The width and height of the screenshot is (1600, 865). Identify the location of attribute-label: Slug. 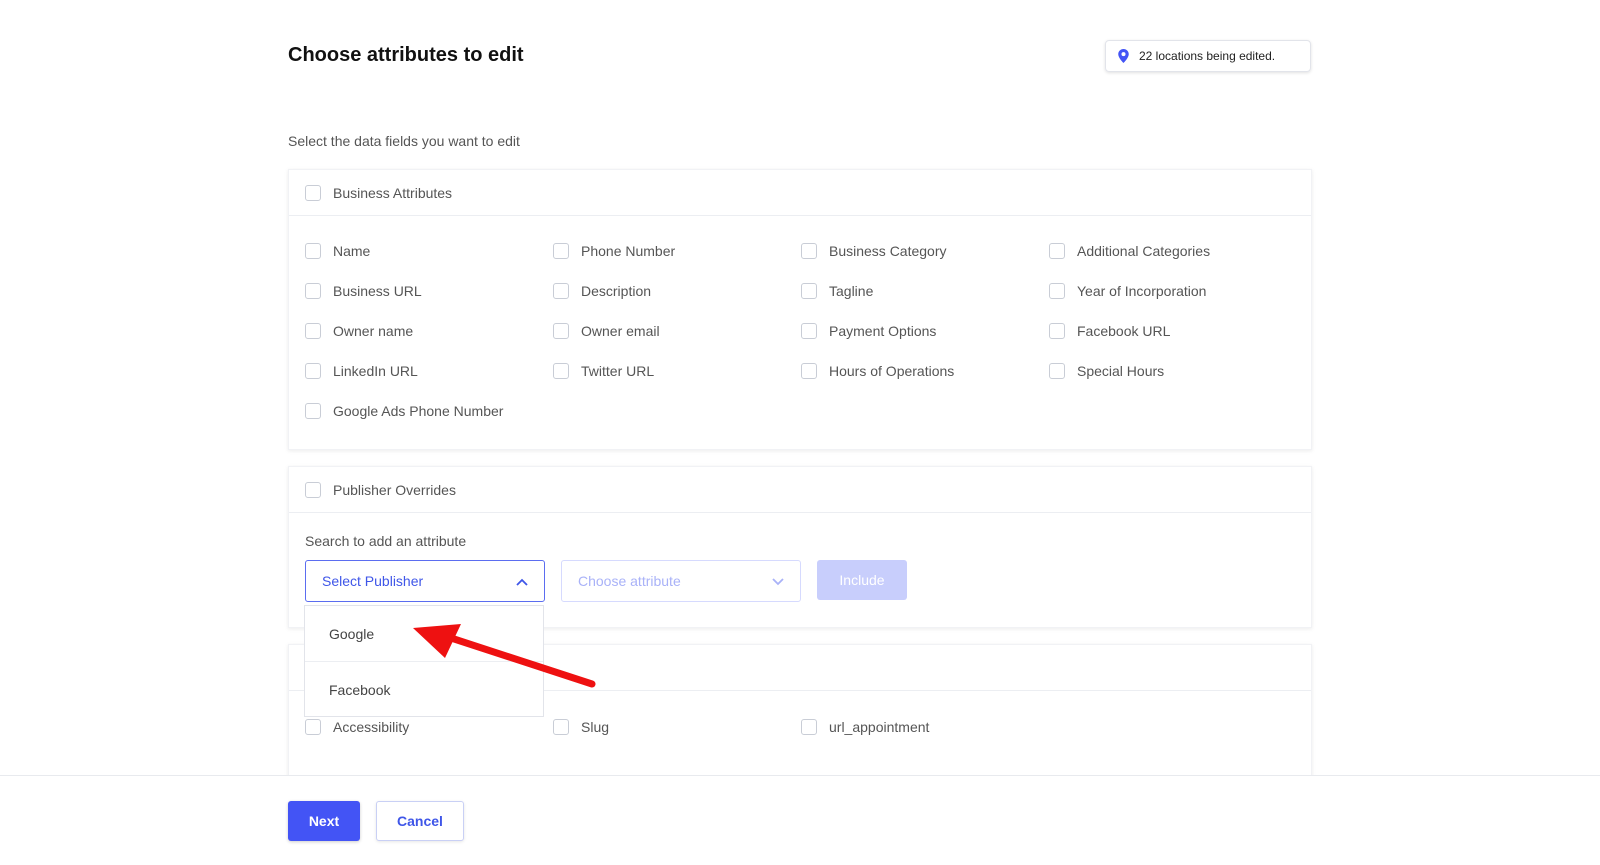
(595, 727).